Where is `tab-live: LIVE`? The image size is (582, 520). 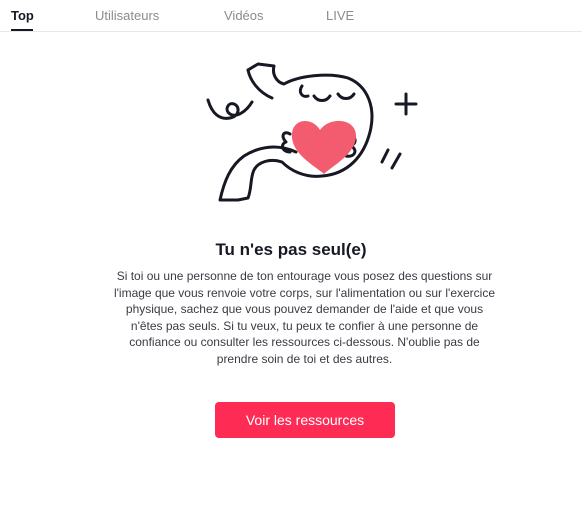 tab-live: LIVE is located at coordinates (340, 16).